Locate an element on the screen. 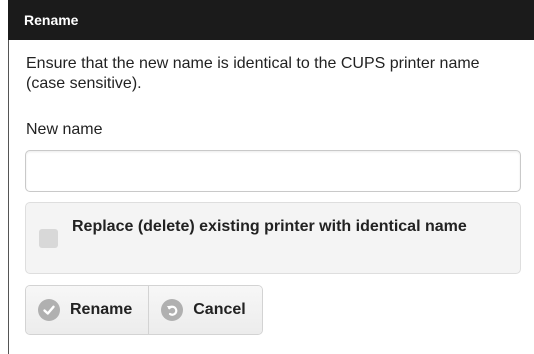 This screenshot has height=354, width=534. check-icon is located at coordinates (49, 310).